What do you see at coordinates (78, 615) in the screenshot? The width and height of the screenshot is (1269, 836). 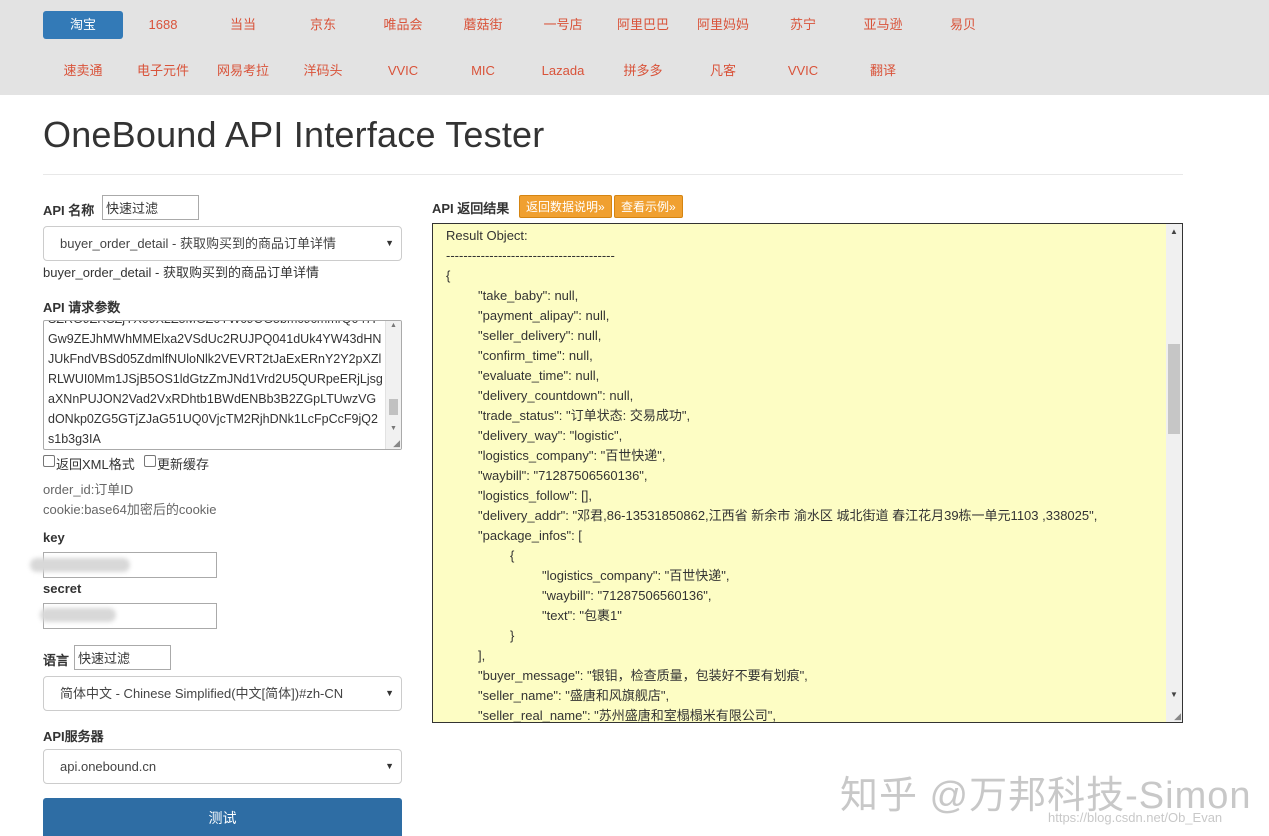 I see `redacted-secret` at bounding box center [78, 615].